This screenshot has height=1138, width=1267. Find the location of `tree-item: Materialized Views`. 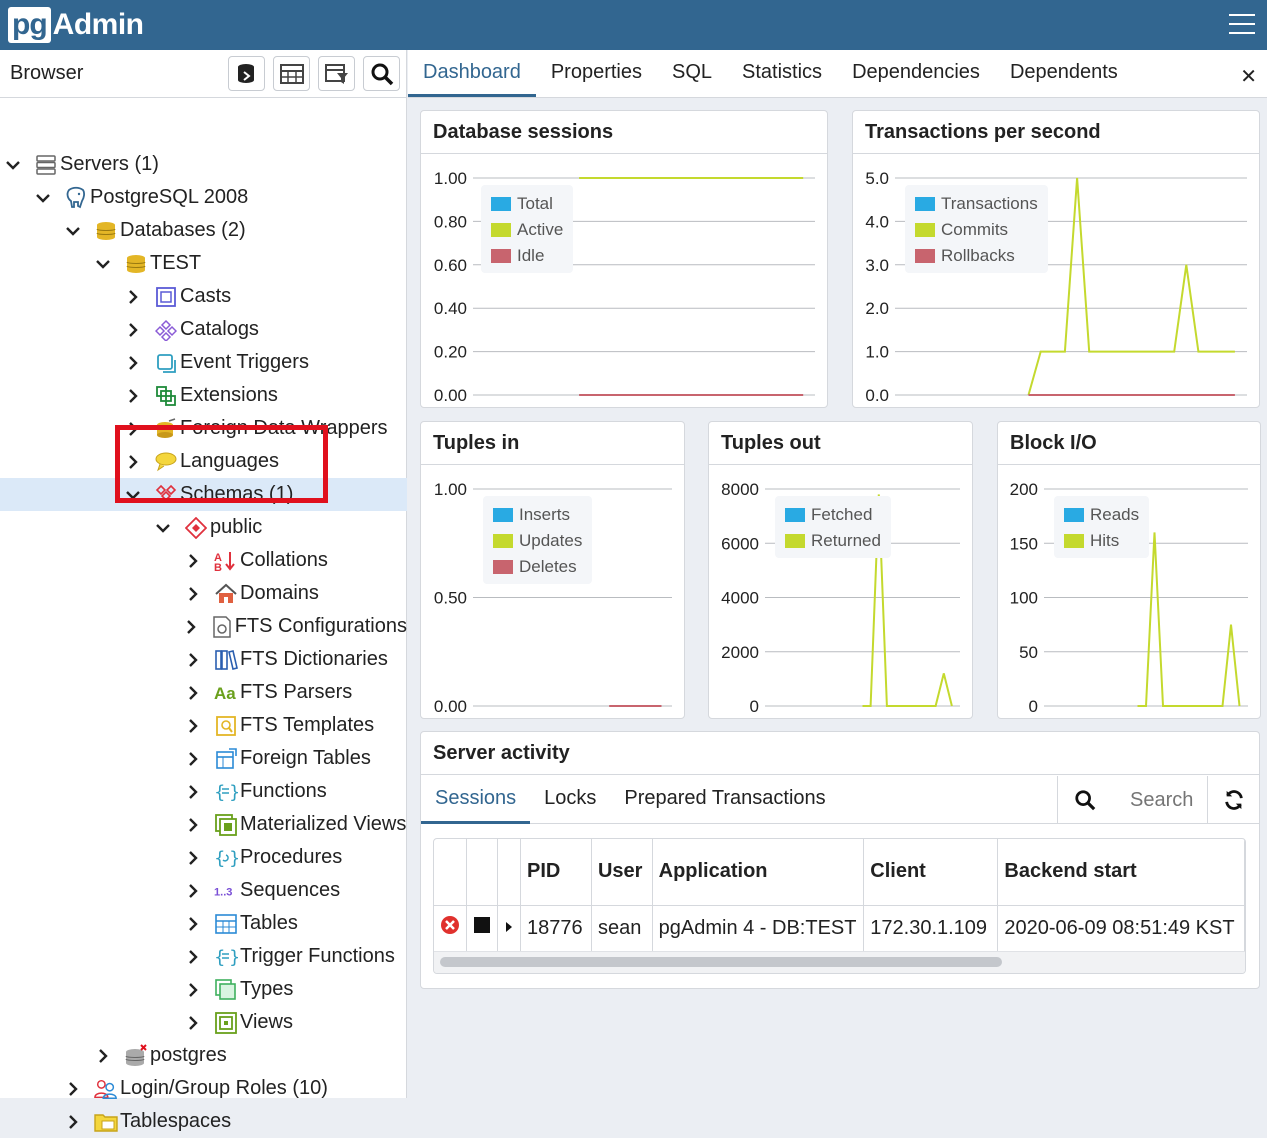

tree-item: Materialized Views is located at coordinates (203, 824).